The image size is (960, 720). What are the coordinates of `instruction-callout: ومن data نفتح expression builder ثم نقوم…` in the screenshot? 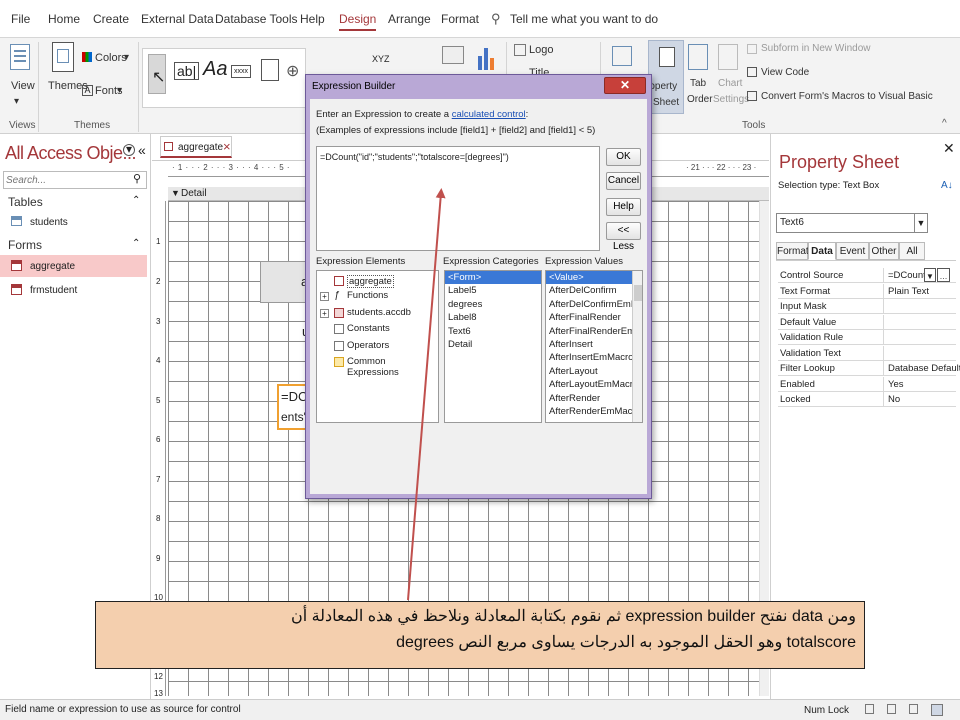 It's located at (480, 635).